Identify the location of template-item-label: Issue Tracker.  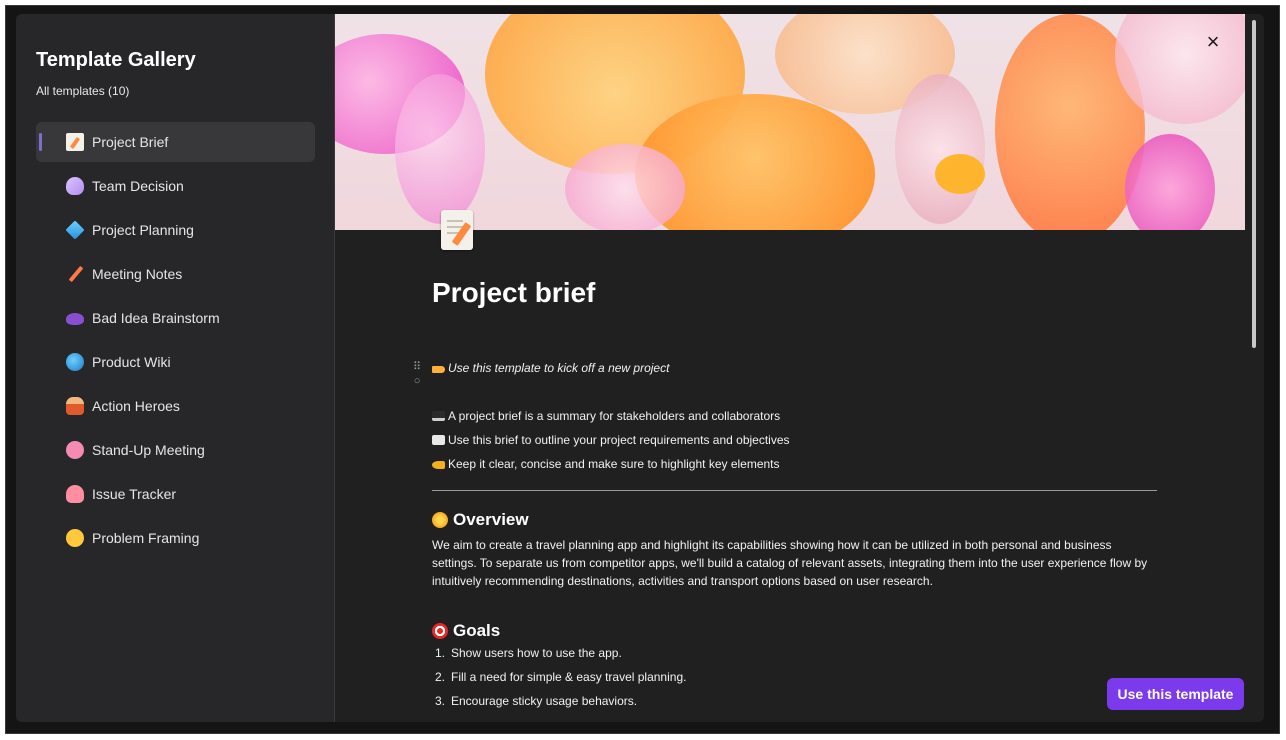
(134, 494).